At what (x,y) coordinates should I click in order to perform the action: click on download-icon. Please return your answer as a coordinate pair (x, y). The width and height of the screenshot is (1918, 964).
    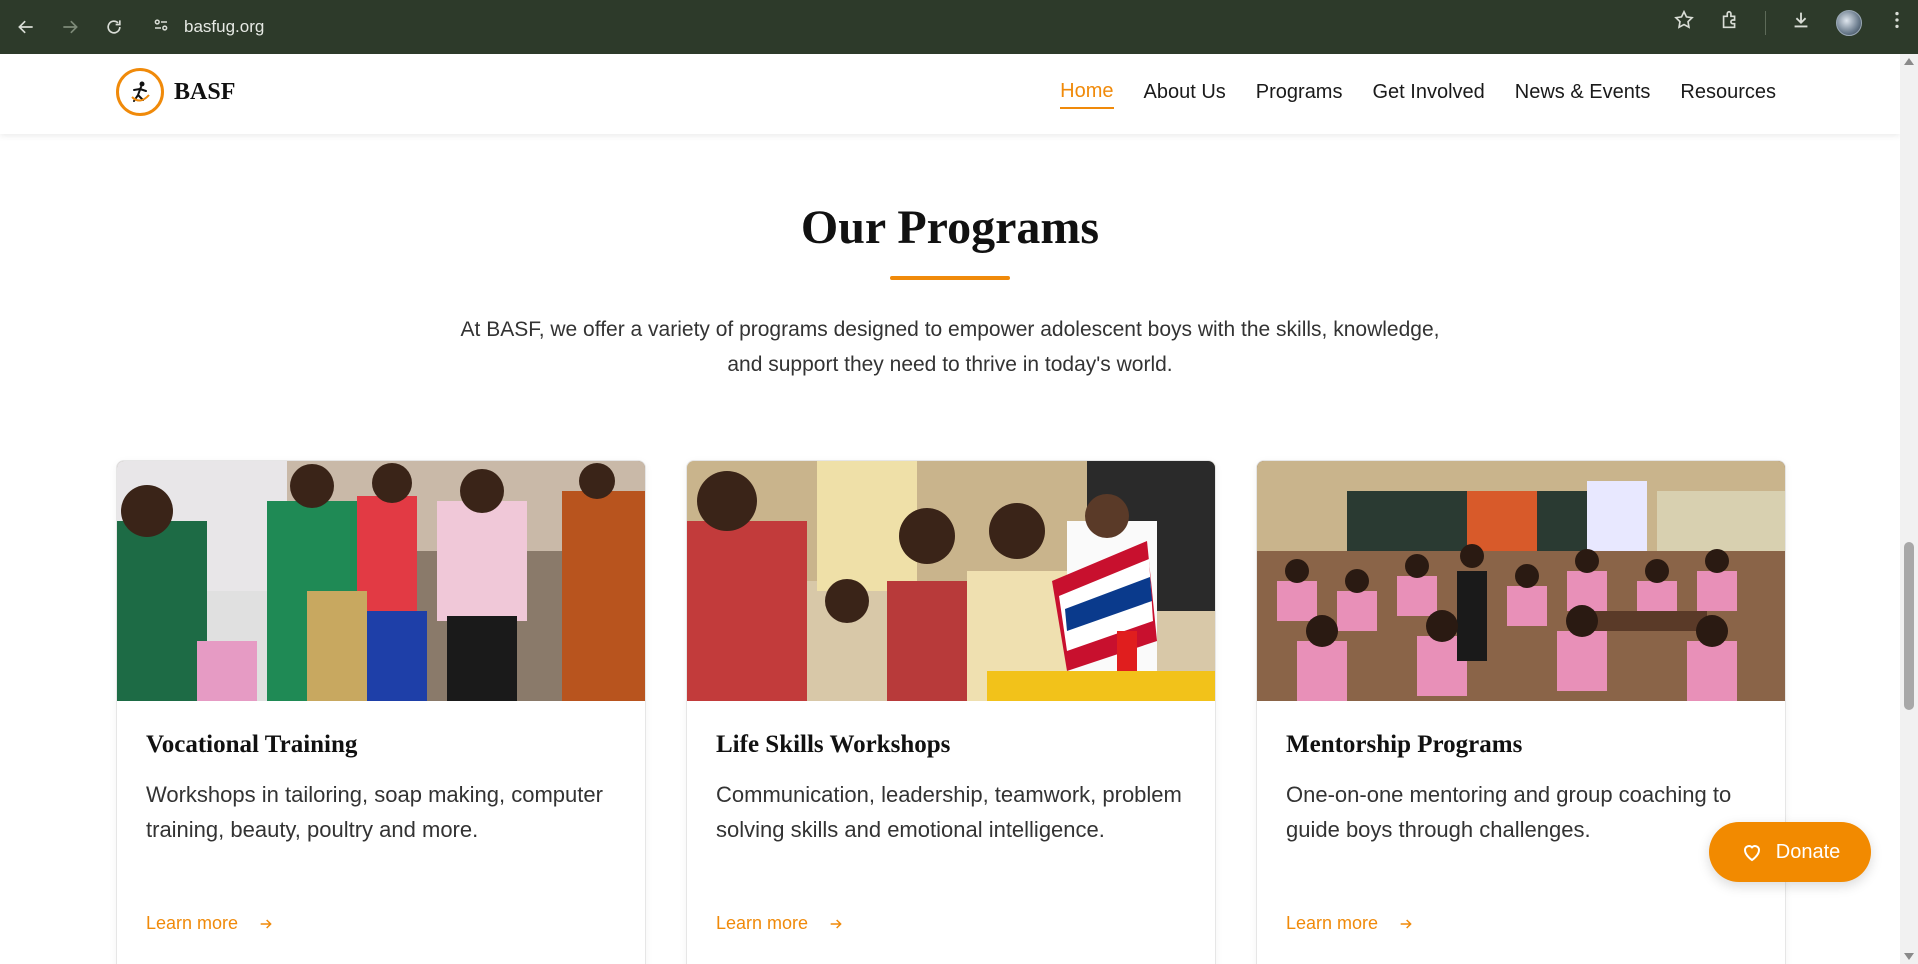
    Looking at the image, I should click on (1801, 22).